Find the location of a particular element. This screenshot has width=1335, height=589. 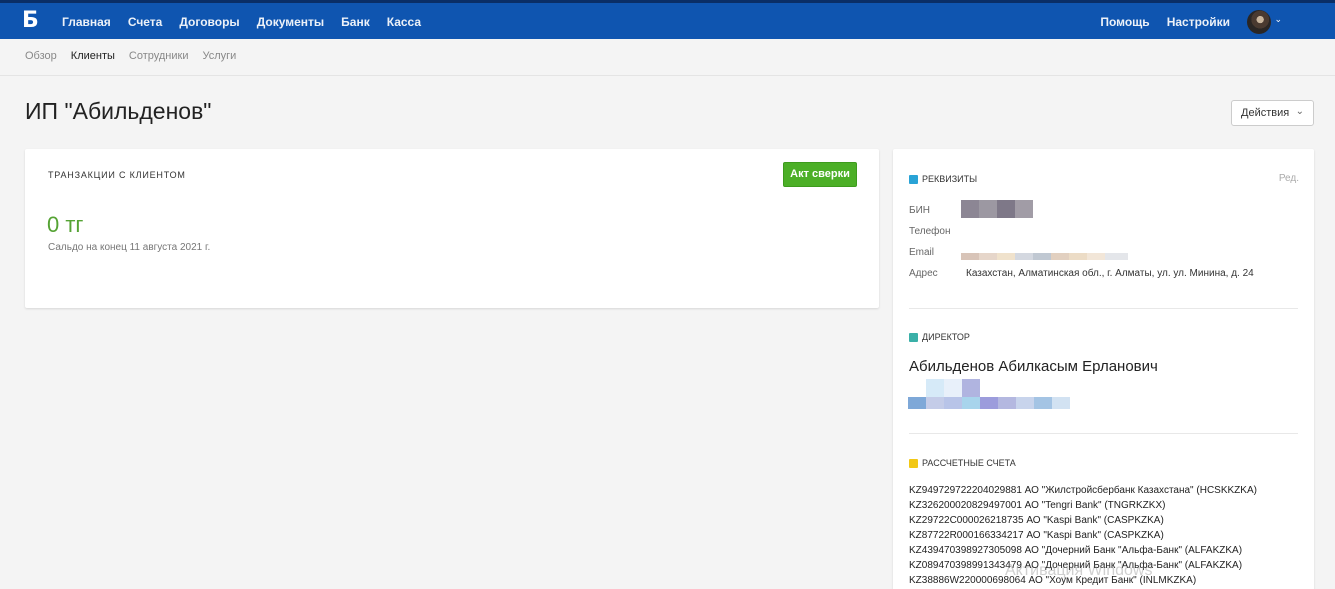

avatar is located at coordinates (1259, 22).